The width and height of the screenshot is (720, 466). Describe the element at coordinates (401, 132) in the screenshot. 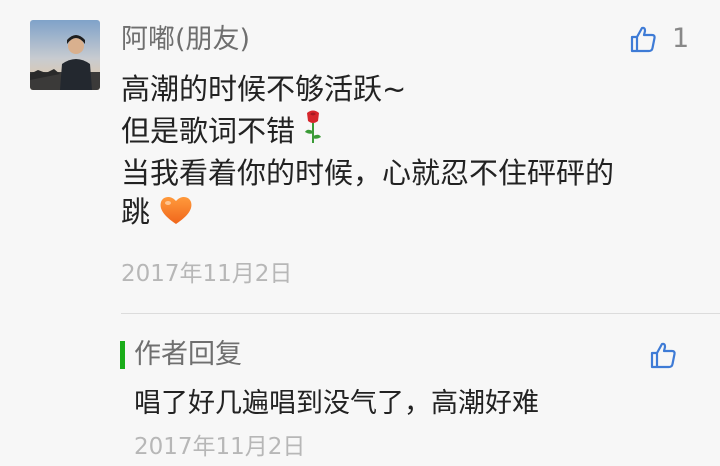

I see `comment-line-with-emoji: 但是歌词不错` at that location.